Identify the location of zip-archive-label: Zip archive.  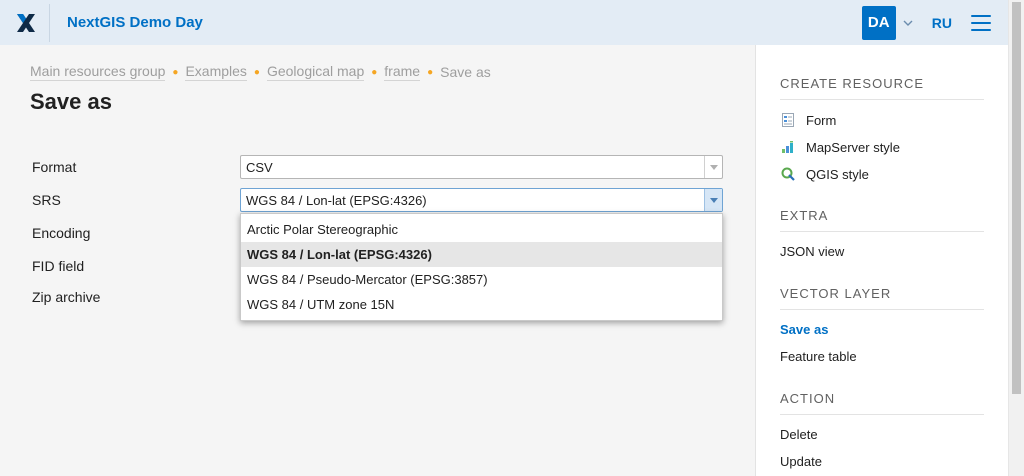
(66, 297).